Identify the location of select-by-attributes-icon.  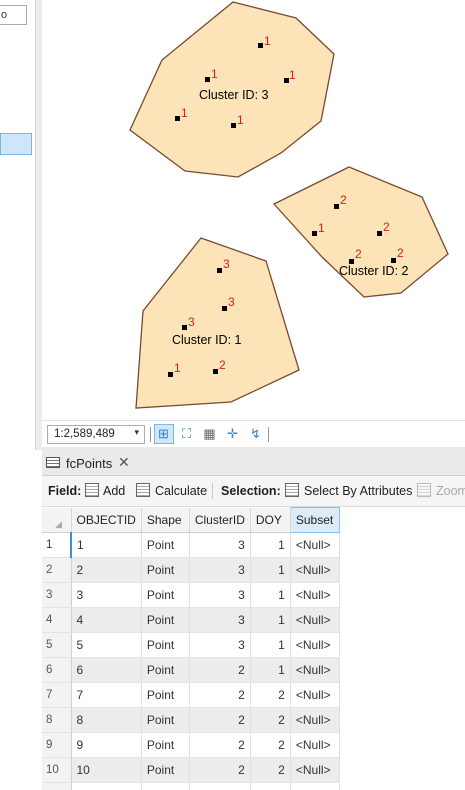
(292, 490).